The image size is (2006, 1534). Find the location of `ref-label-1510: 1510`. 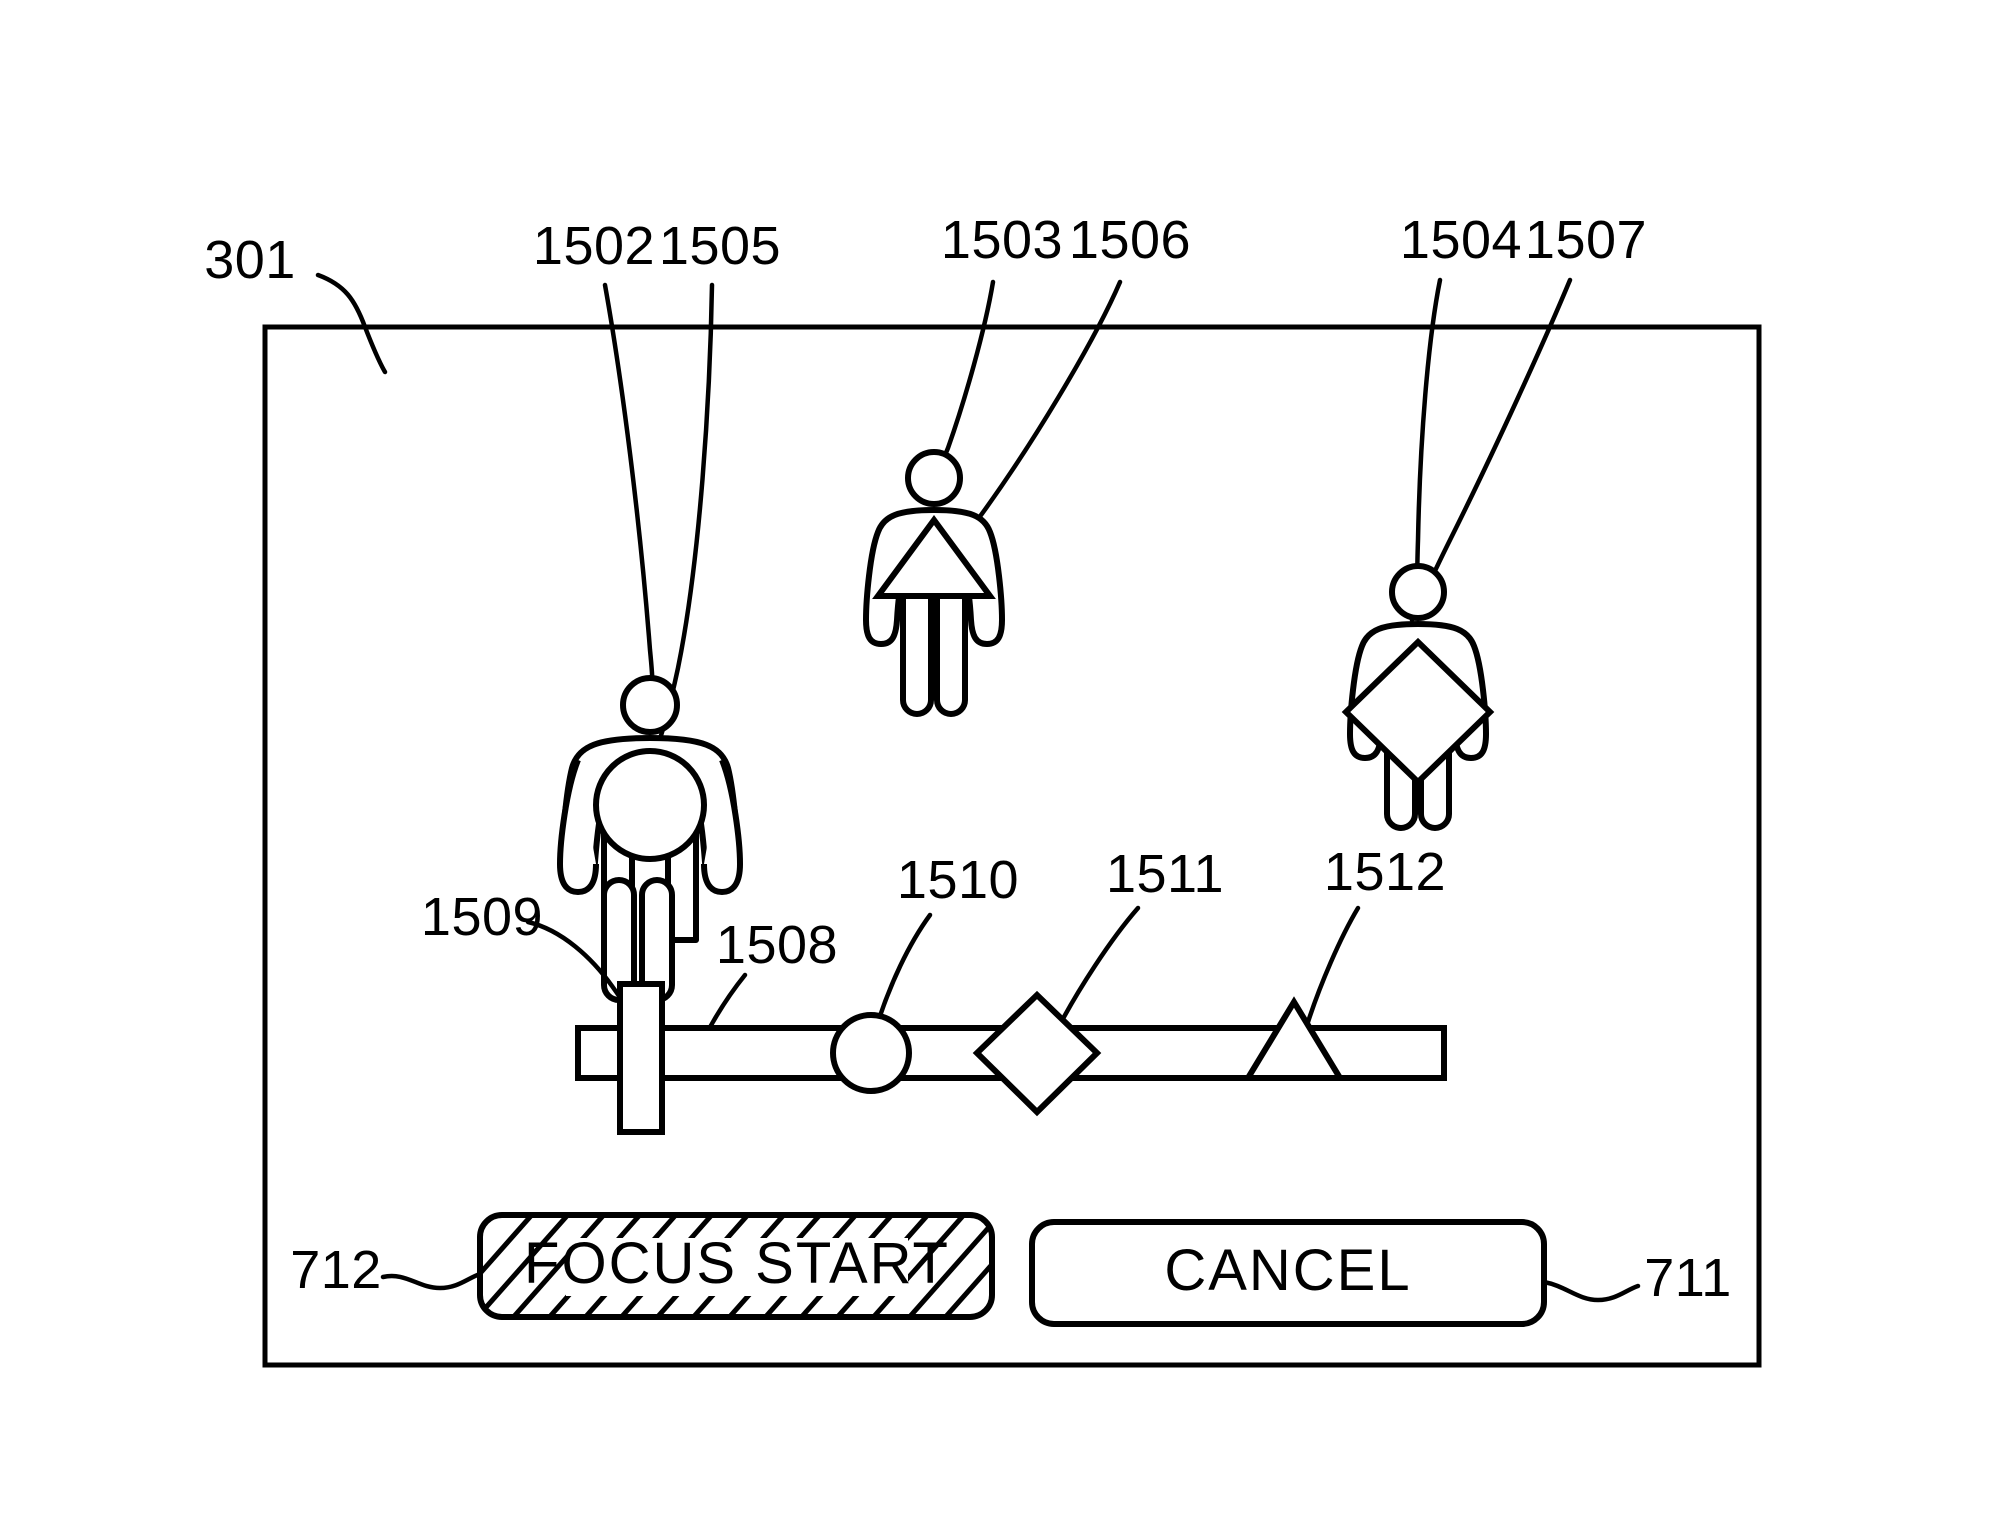

ref-label-1510: 1510 is located at coordinates (958, 880).